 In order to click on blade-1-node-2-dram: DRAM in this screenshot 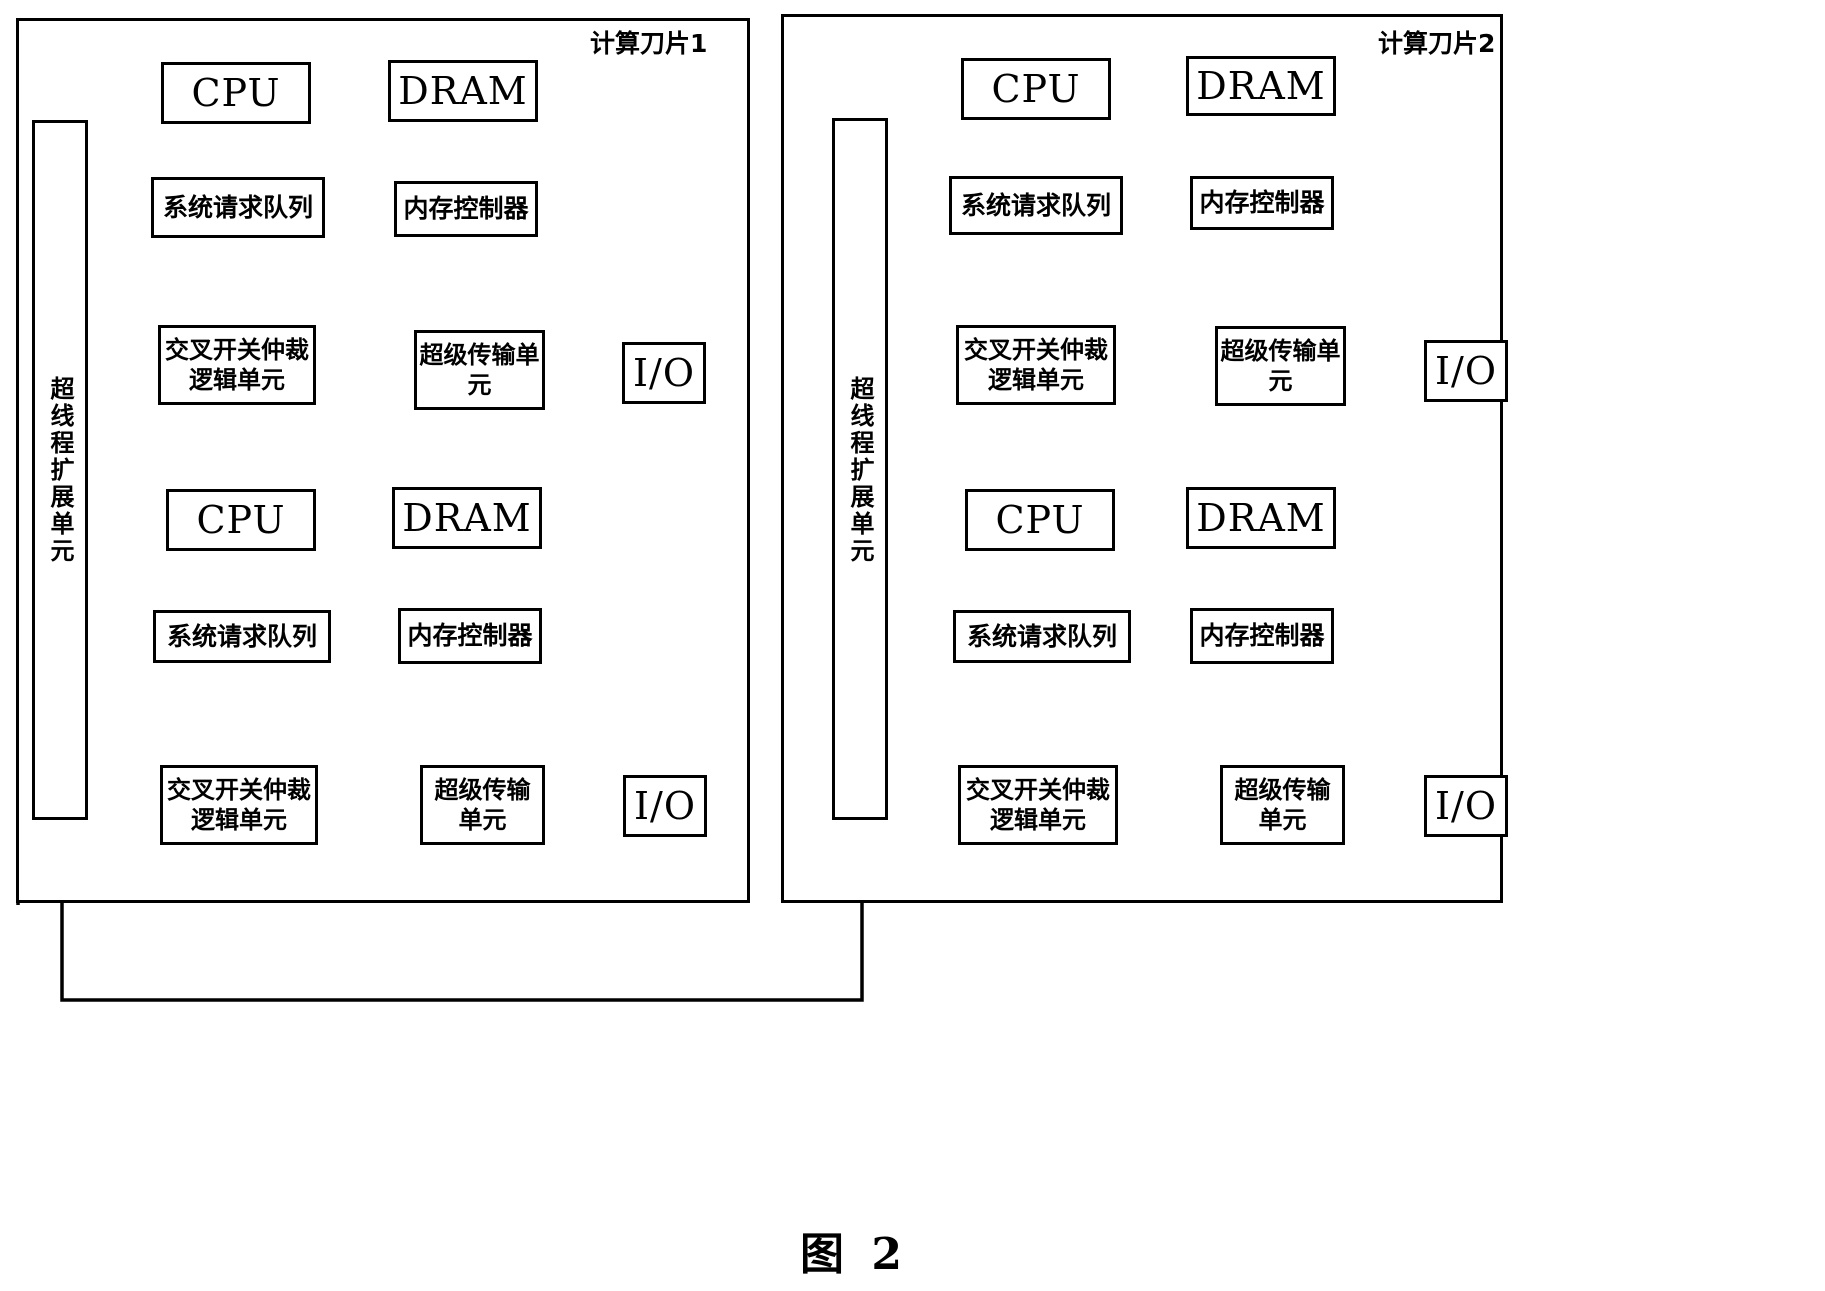, I will do `click(467, 518)`.